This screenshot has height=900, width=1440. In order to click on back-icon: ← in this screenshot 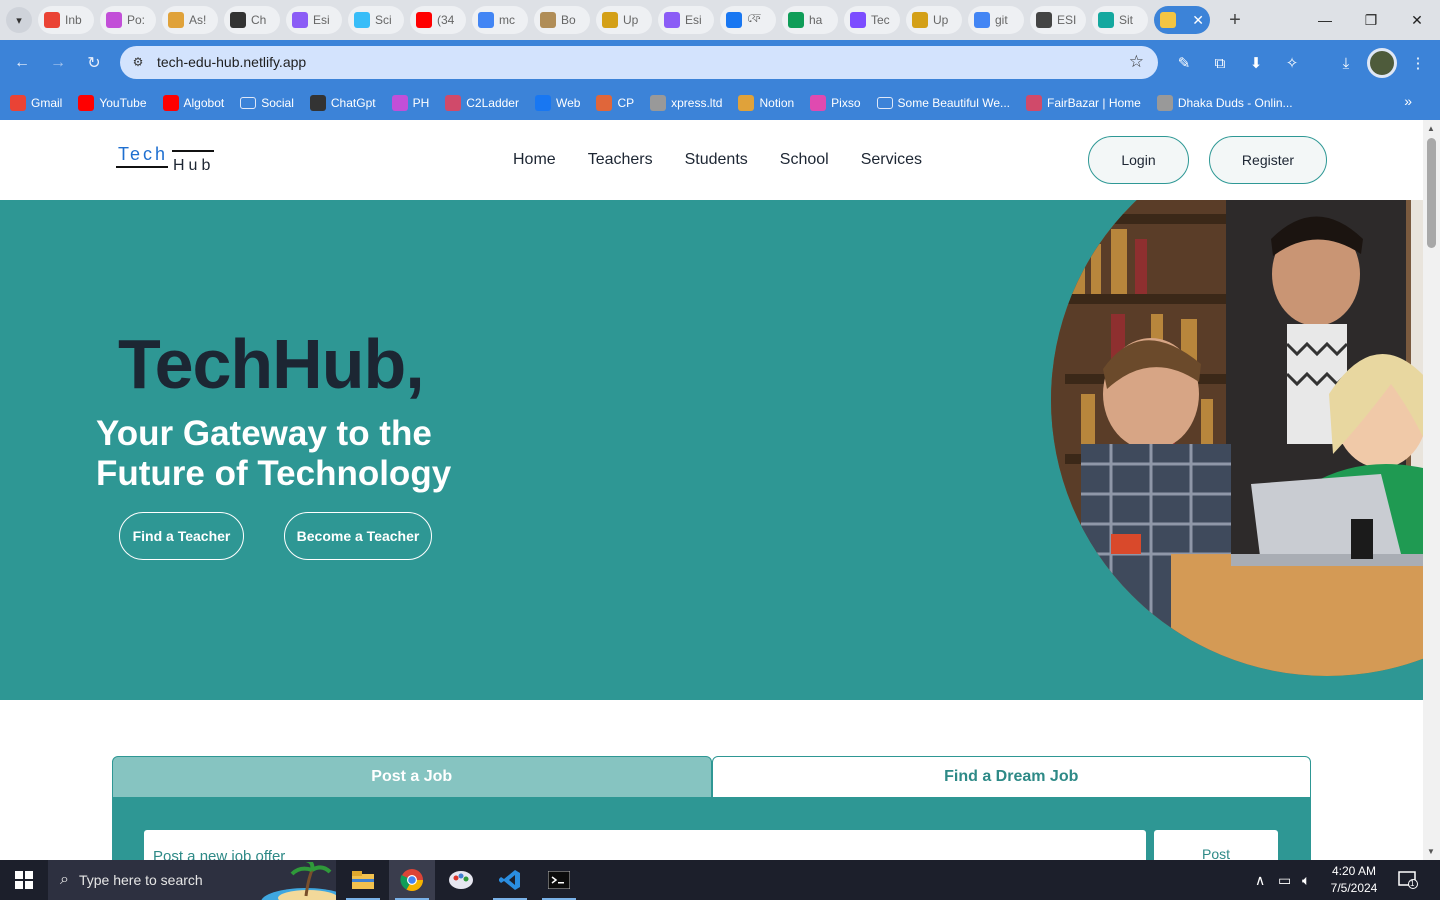, I will do `click(22, 63)`.